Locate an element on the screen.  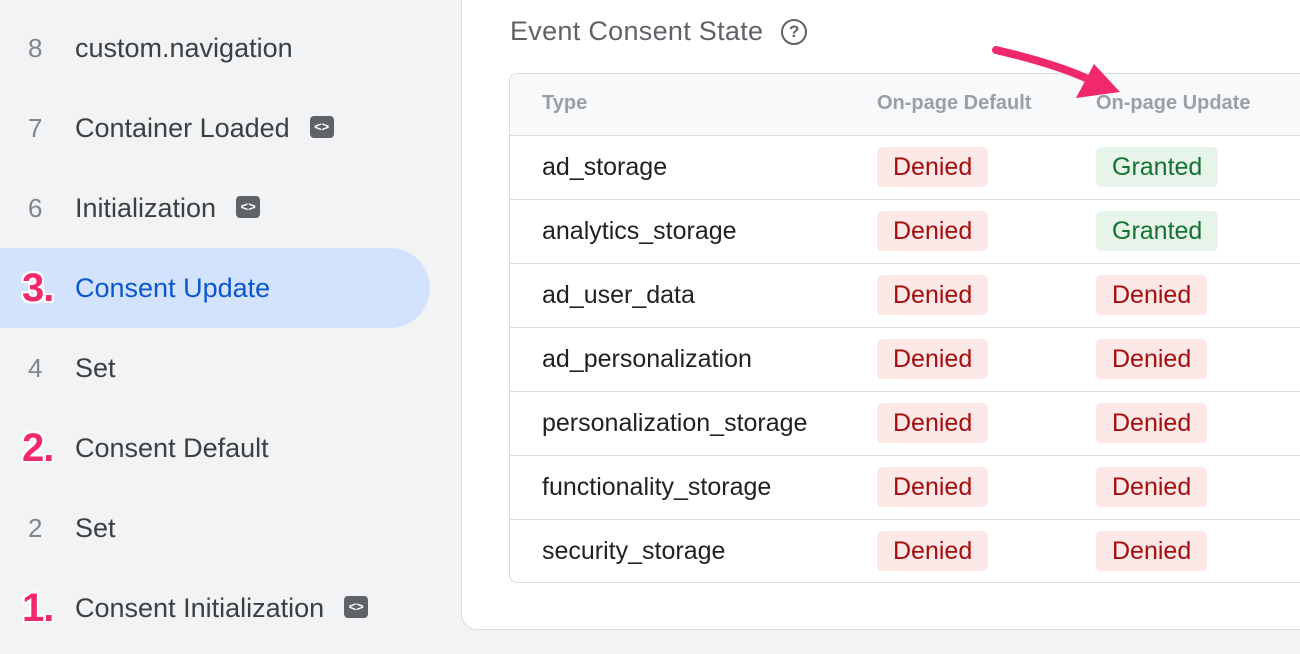
event-number: 8 is located at coordinates (35, 47).